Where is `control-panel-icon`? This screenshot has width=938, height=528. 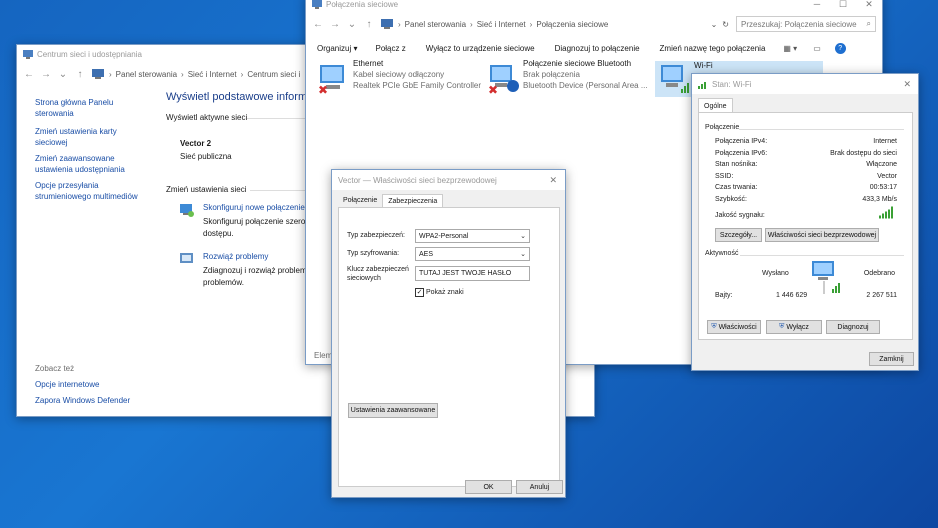
control-panel-icon is located at coordinates (98, 74).